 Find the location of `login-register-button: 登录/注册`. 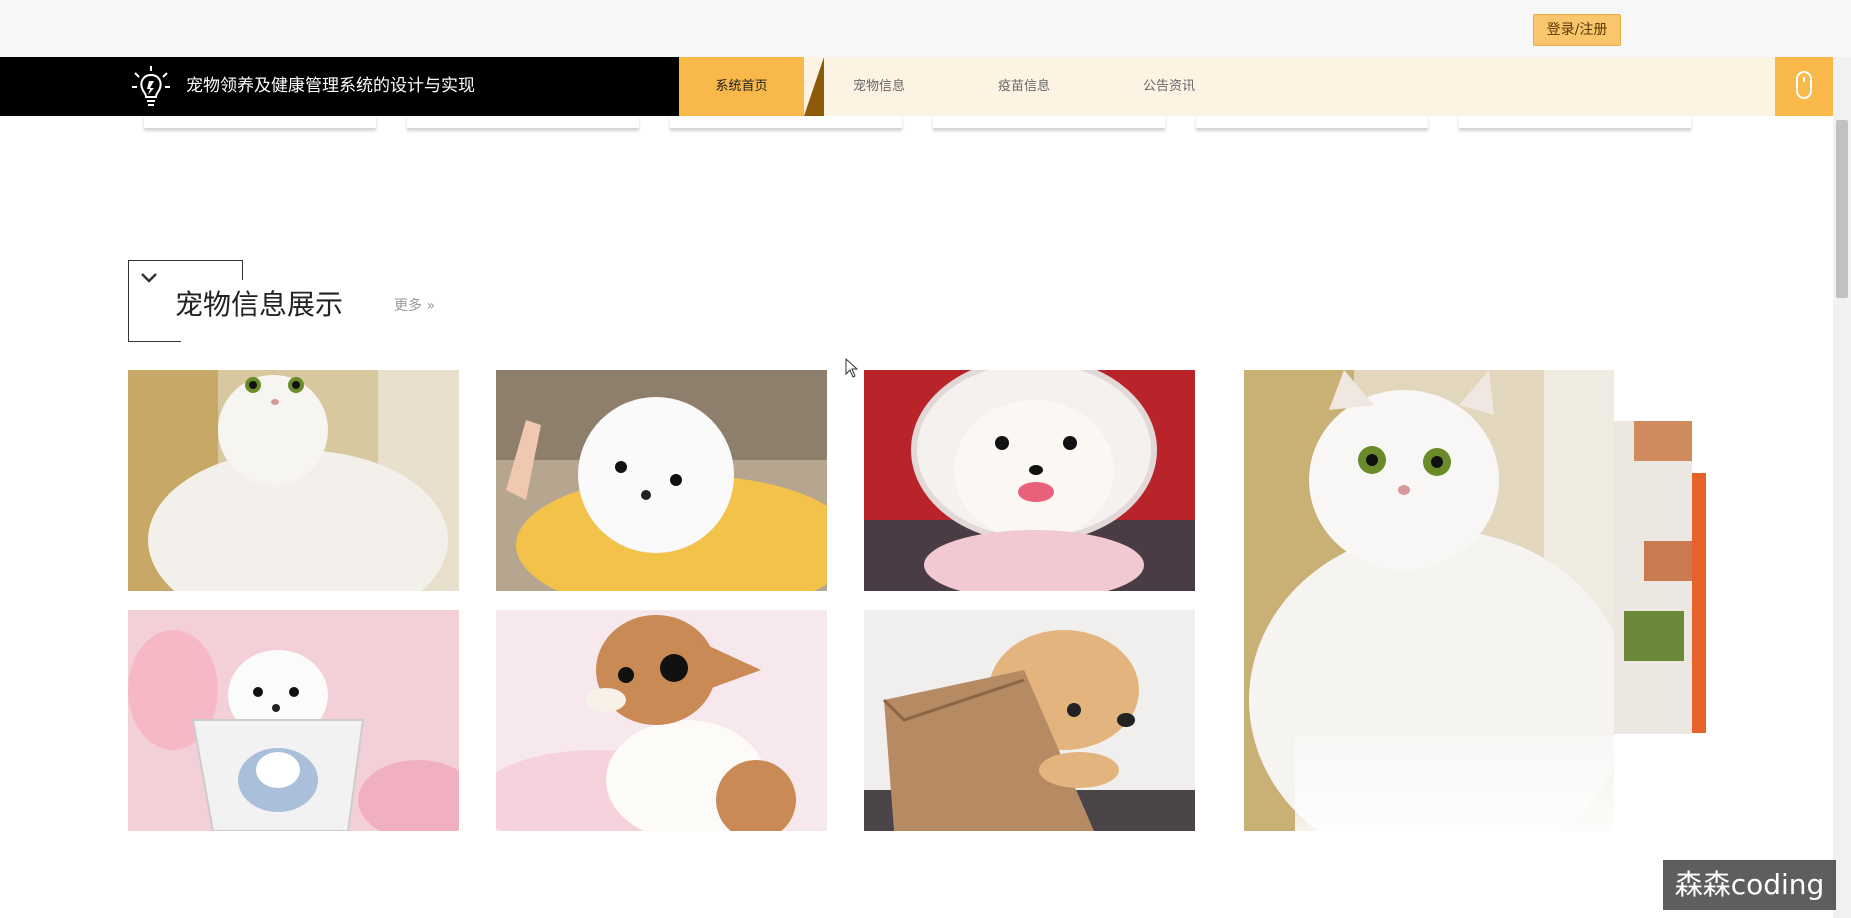

login-register-button: 登录/注册 is located at coordinates (1577, 30).